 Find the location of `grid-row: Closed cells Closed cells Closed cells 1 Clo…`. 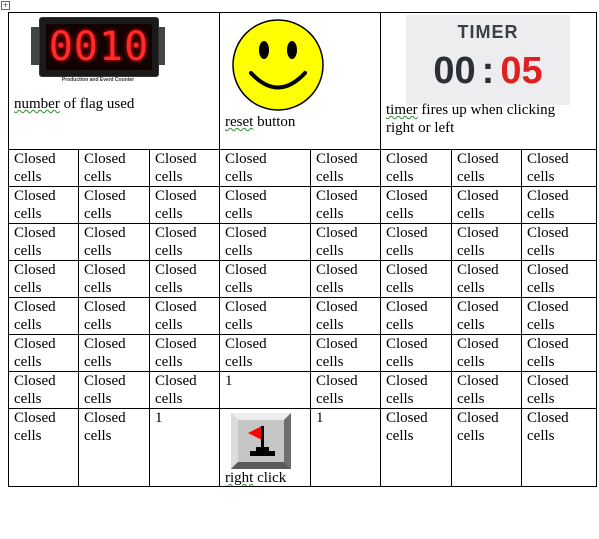

grid-row: Closed cells Closed cells Closed cells 1 Clo… is located at coordinates (302, 390).